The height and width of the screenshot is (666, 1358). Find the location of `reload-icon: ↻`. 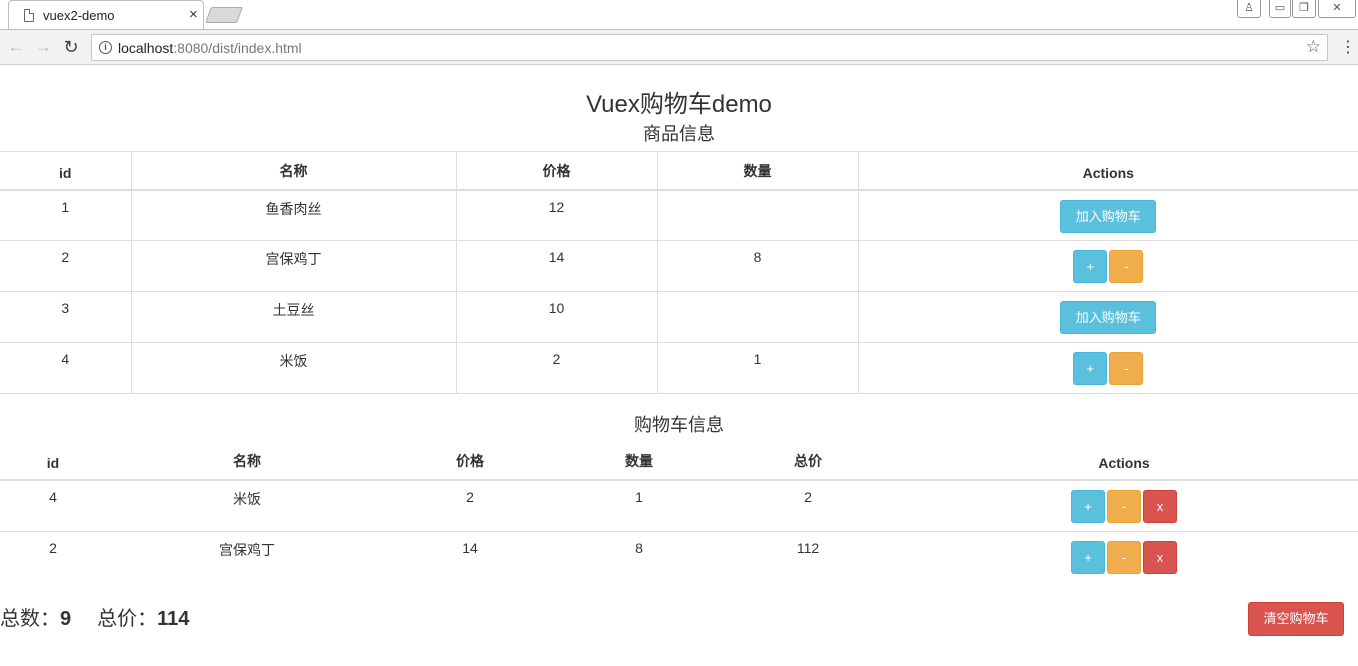

reload-icon: ↻ is located at coordinates (71, 47).